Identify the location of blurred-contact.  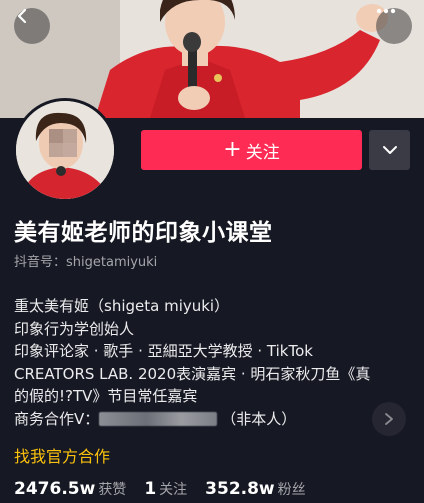
(158, 418).